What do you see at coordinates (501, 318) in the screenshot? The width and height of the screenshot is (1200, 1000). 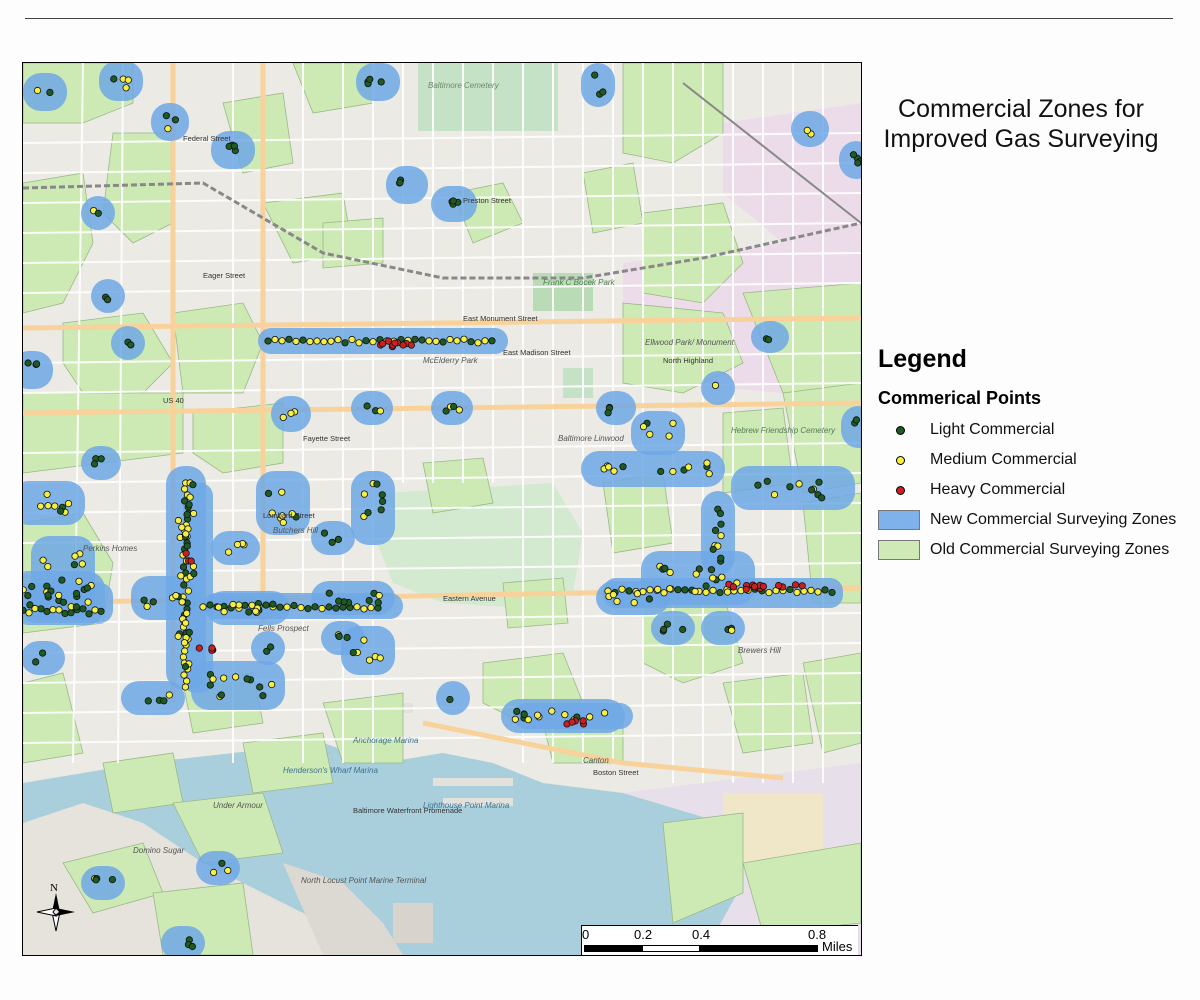 I see `street-label: East Monument Street` at bounding box center [501, 318].